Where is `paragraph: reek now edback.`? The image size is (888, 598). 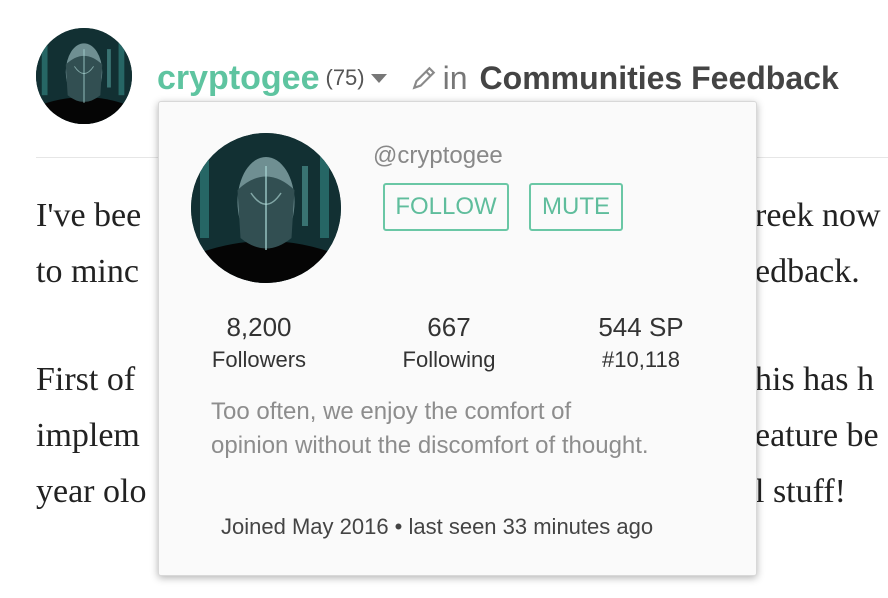 paragraph: reek now edback. is located at coordinates (821, 244).